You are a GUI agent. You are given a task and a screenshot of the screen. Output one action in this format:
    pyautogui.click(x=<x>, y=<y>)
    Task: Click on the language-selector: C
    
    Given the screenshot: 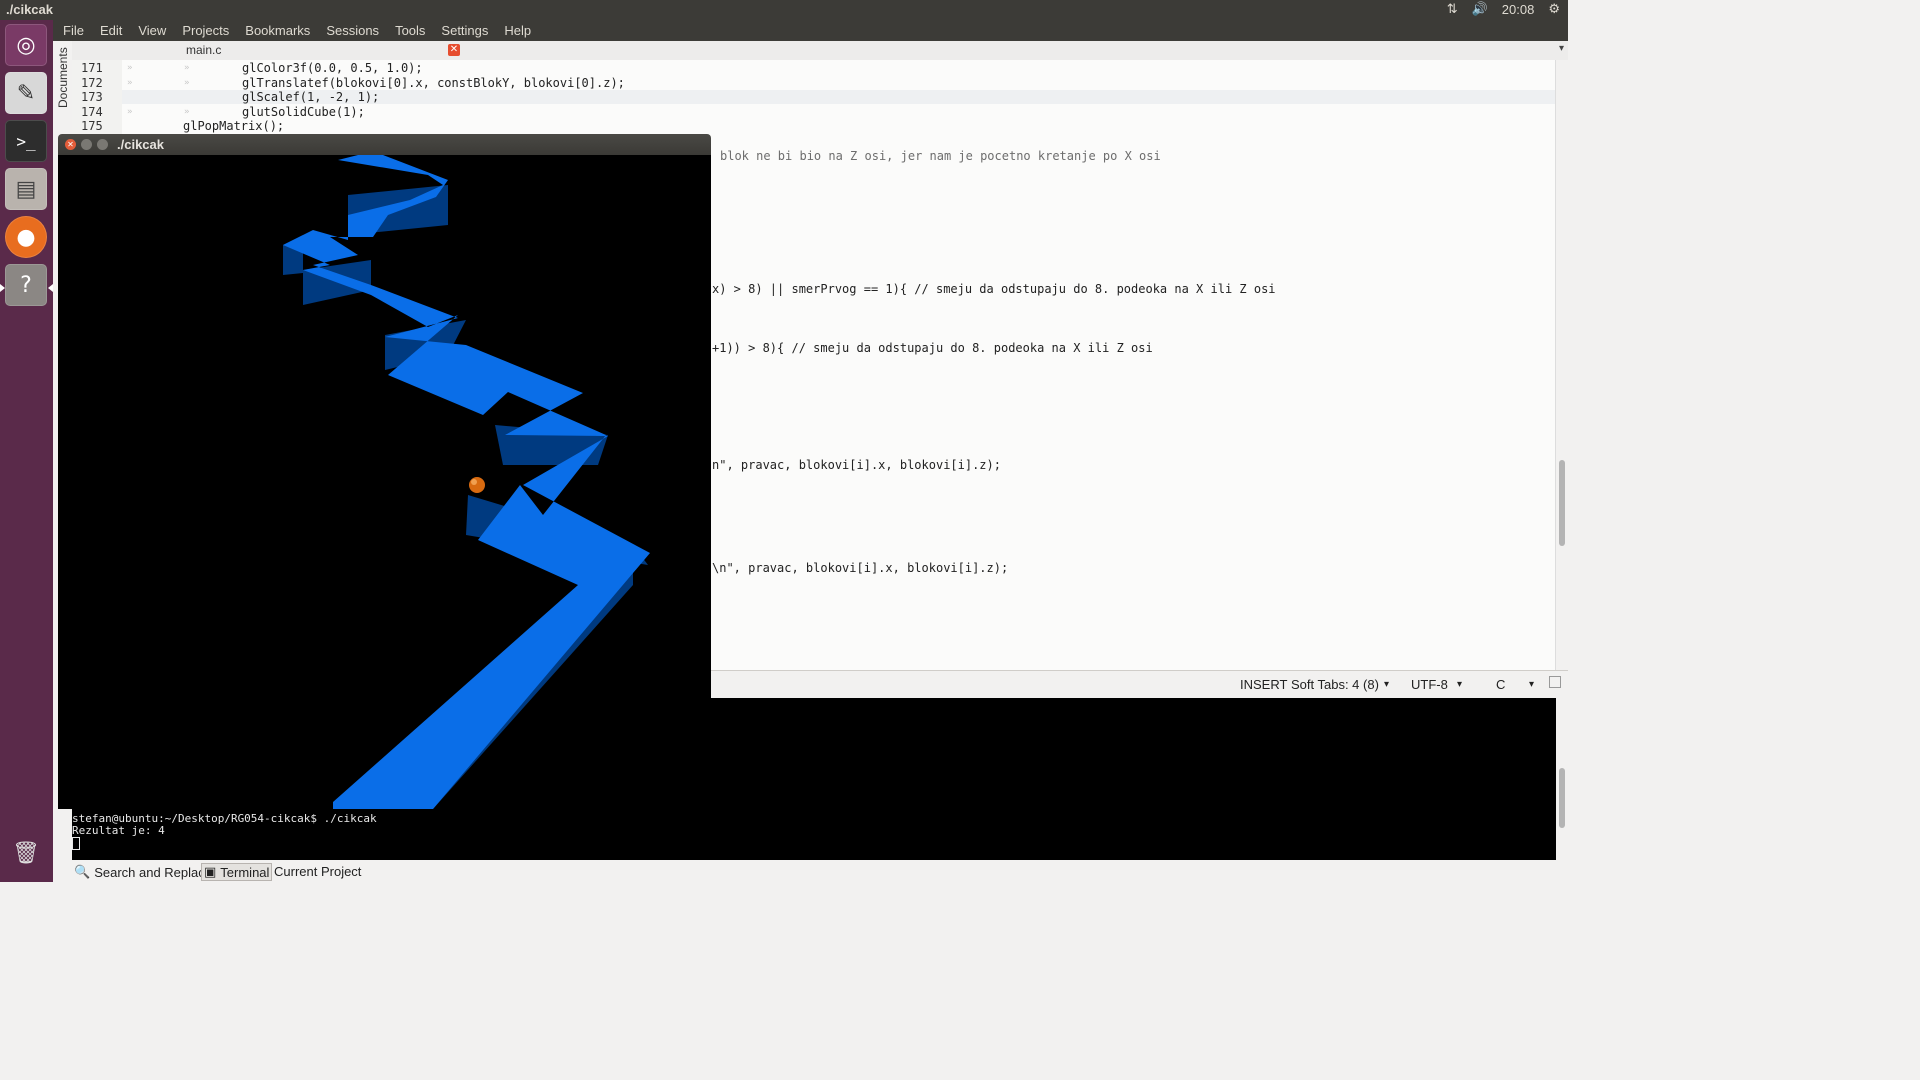 What is the action you would take?
    pyautogui.click(x=1500, y=684)
    